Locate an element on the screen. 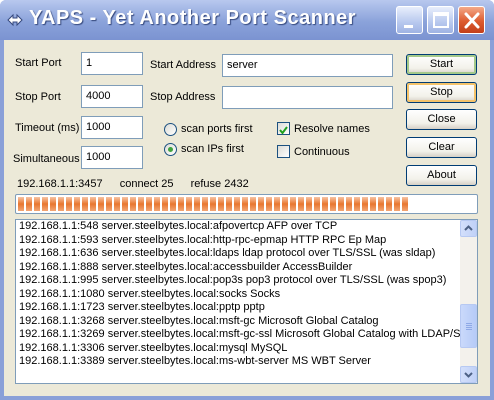 This screenshot has width=494, height=400. continuous-label: Continuous is located at coordinates (322, 152).